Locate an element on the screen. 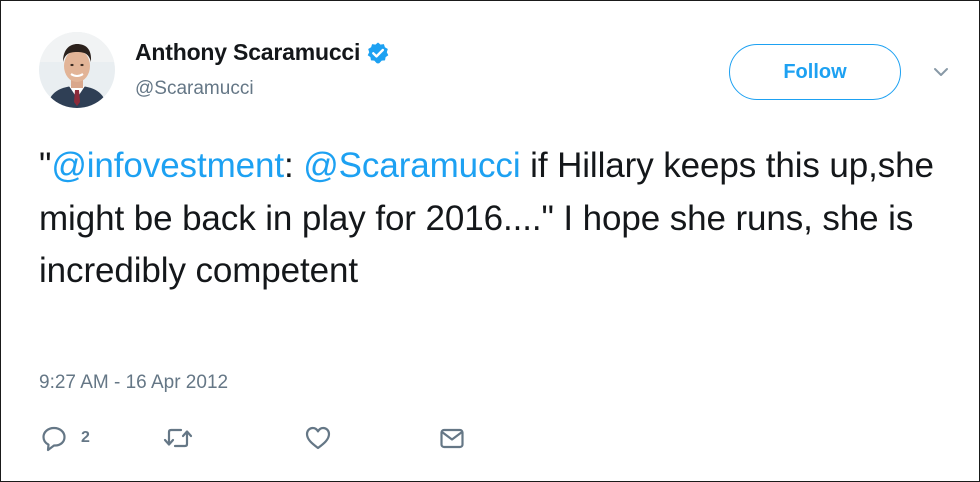 This screenshot has height=482, width=980. direct-message-button is located at coordinates (452, 438).